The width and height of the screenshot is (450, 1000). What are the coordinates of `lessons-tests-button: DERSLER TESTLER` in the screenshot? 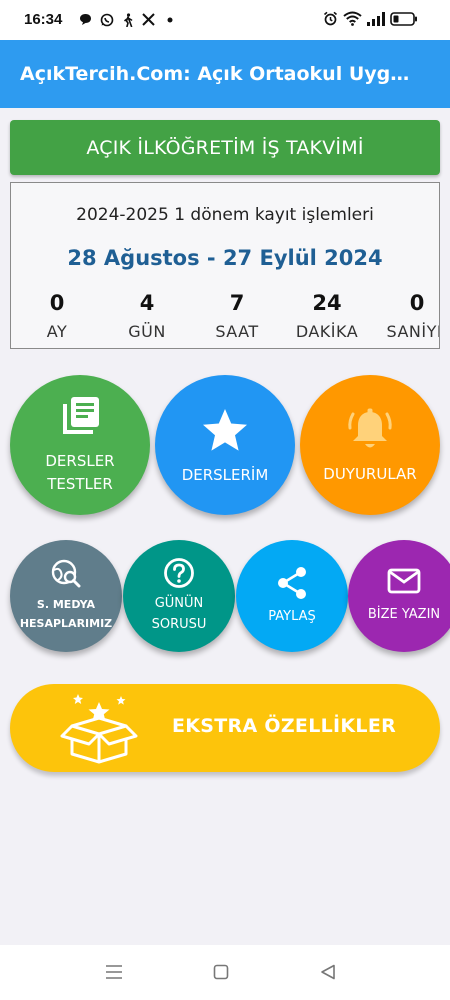 It's located at (80, 445).